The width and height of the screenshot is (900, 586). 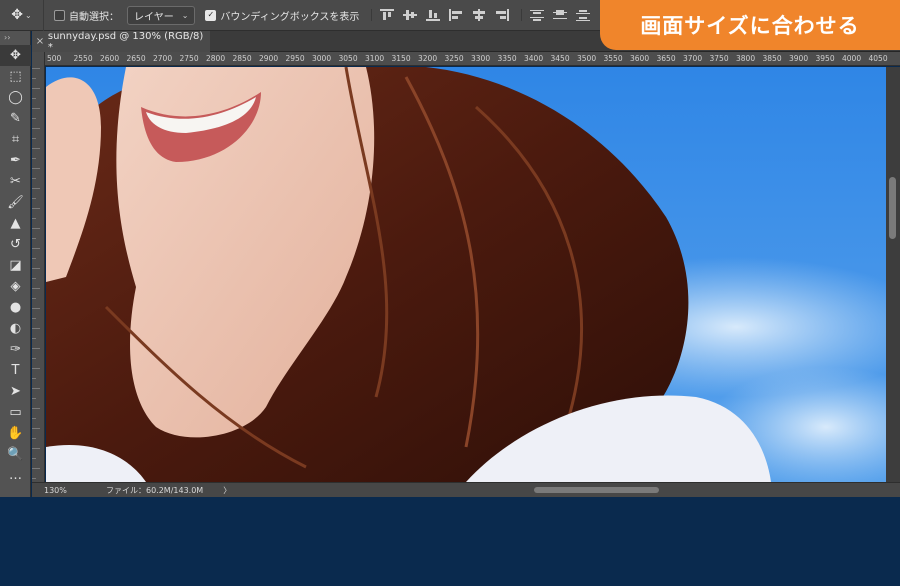 I want to click on hand-tool-icon: ✋, so click(x=15, y=433).